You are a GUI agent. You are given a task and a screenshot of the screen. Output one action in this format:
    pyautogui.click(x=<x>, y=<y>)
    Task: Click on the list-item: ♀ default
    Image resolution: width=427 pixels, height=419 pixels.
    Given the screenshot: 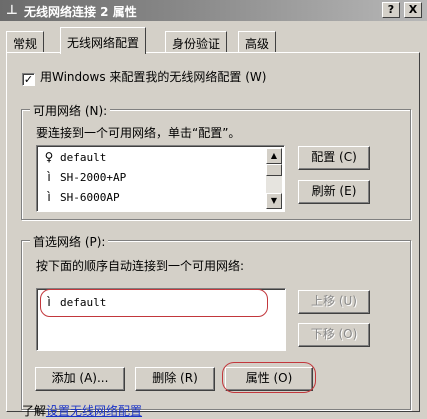 What is the action you would take?
    pyautogui.click(x=75, y=157)
    